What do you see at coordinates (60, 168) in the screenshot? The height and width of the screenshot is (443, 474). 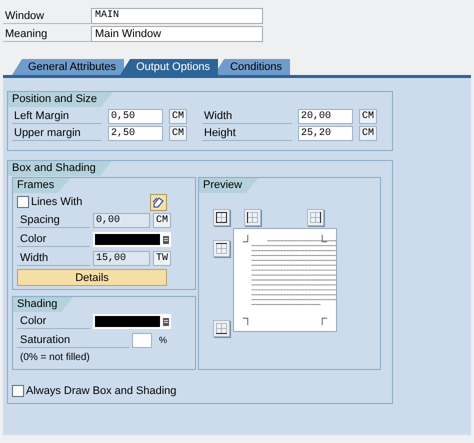 I see `group-title: Box and Shading` at bounding box center [60, 168].